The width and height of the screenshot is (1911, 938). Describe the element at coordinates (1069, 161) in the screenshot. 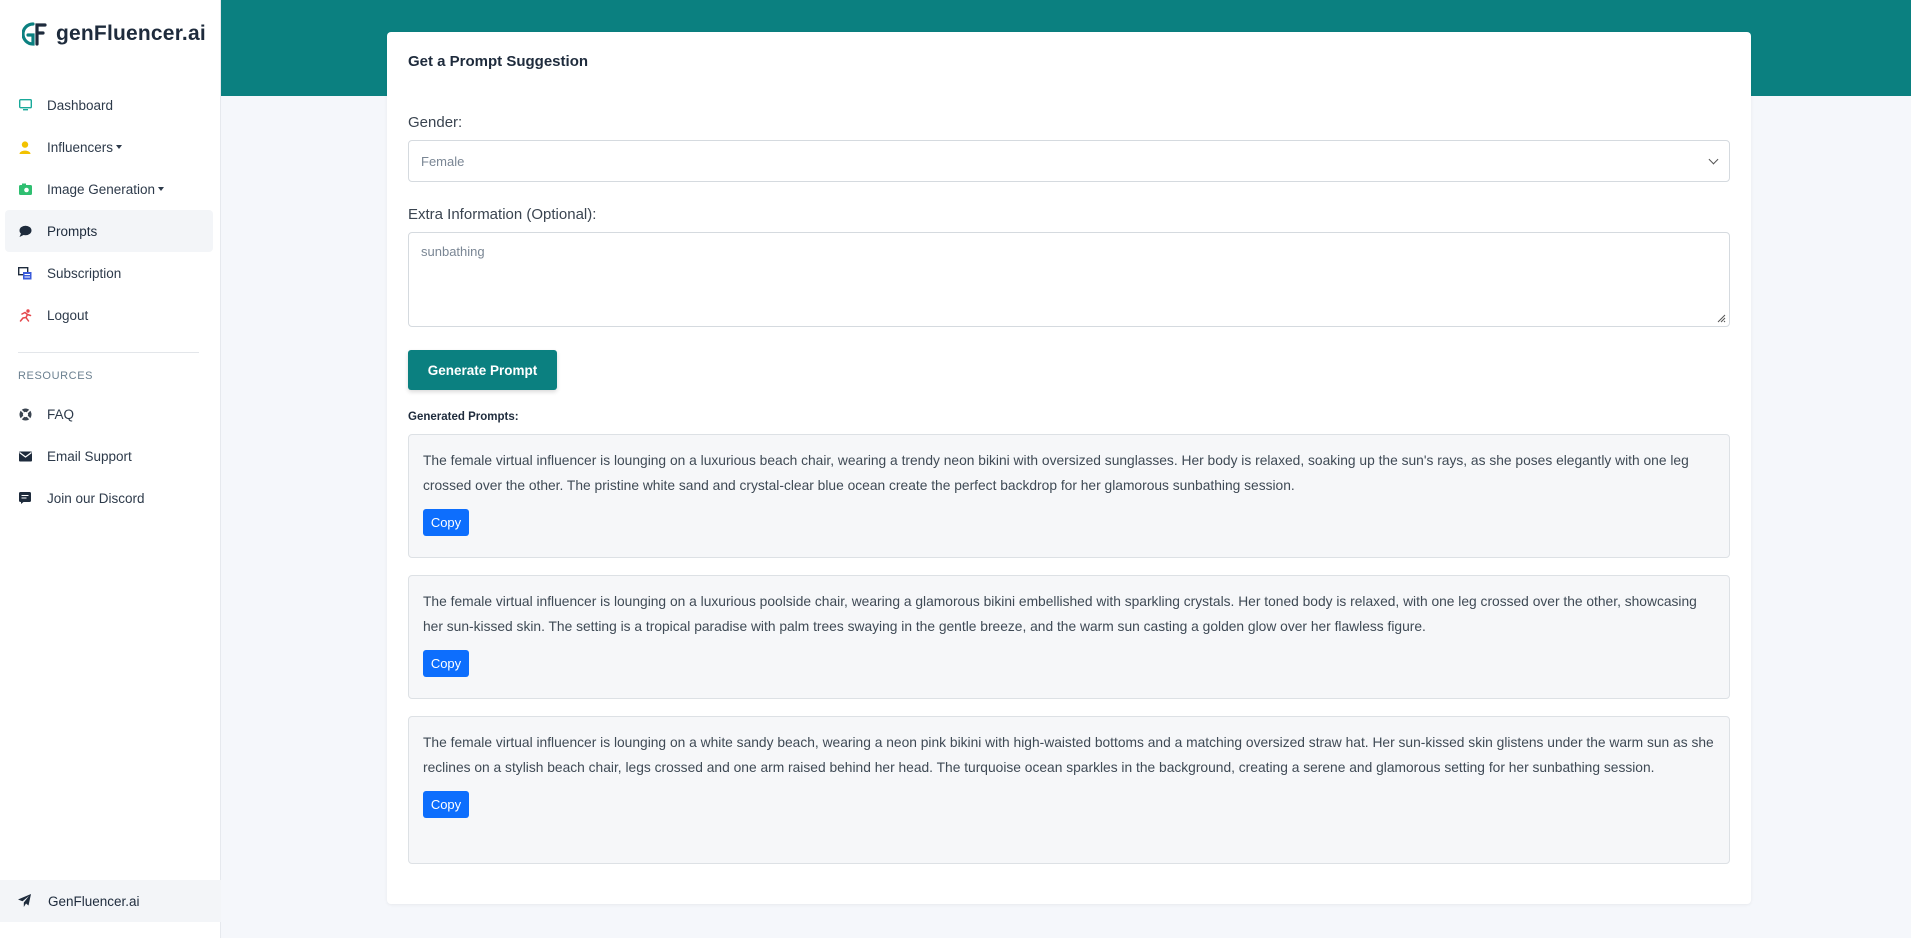

I see `gender-select: Female` at that location.